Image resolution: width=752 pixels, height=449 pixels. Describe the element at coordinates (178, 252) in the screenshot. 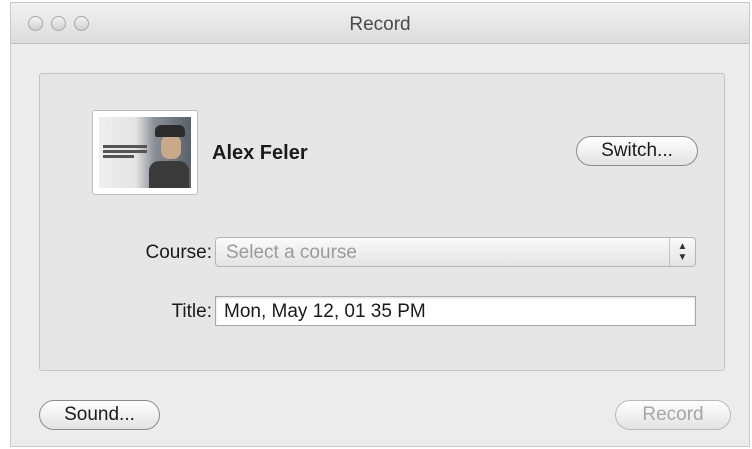

I see `course-label: Course:` at that location.